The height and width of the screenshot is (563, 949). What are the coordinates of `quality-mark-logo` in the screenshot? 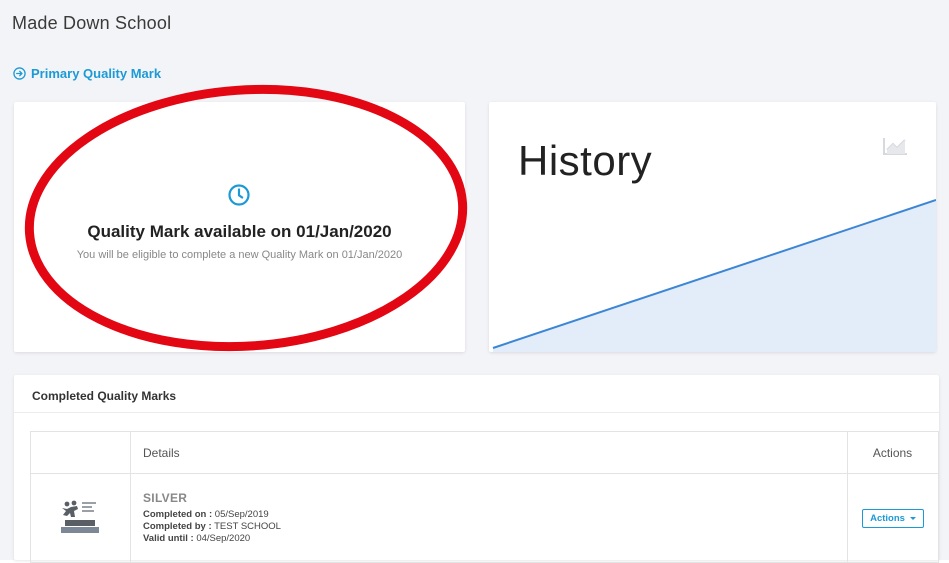 It's located at (80, 518).